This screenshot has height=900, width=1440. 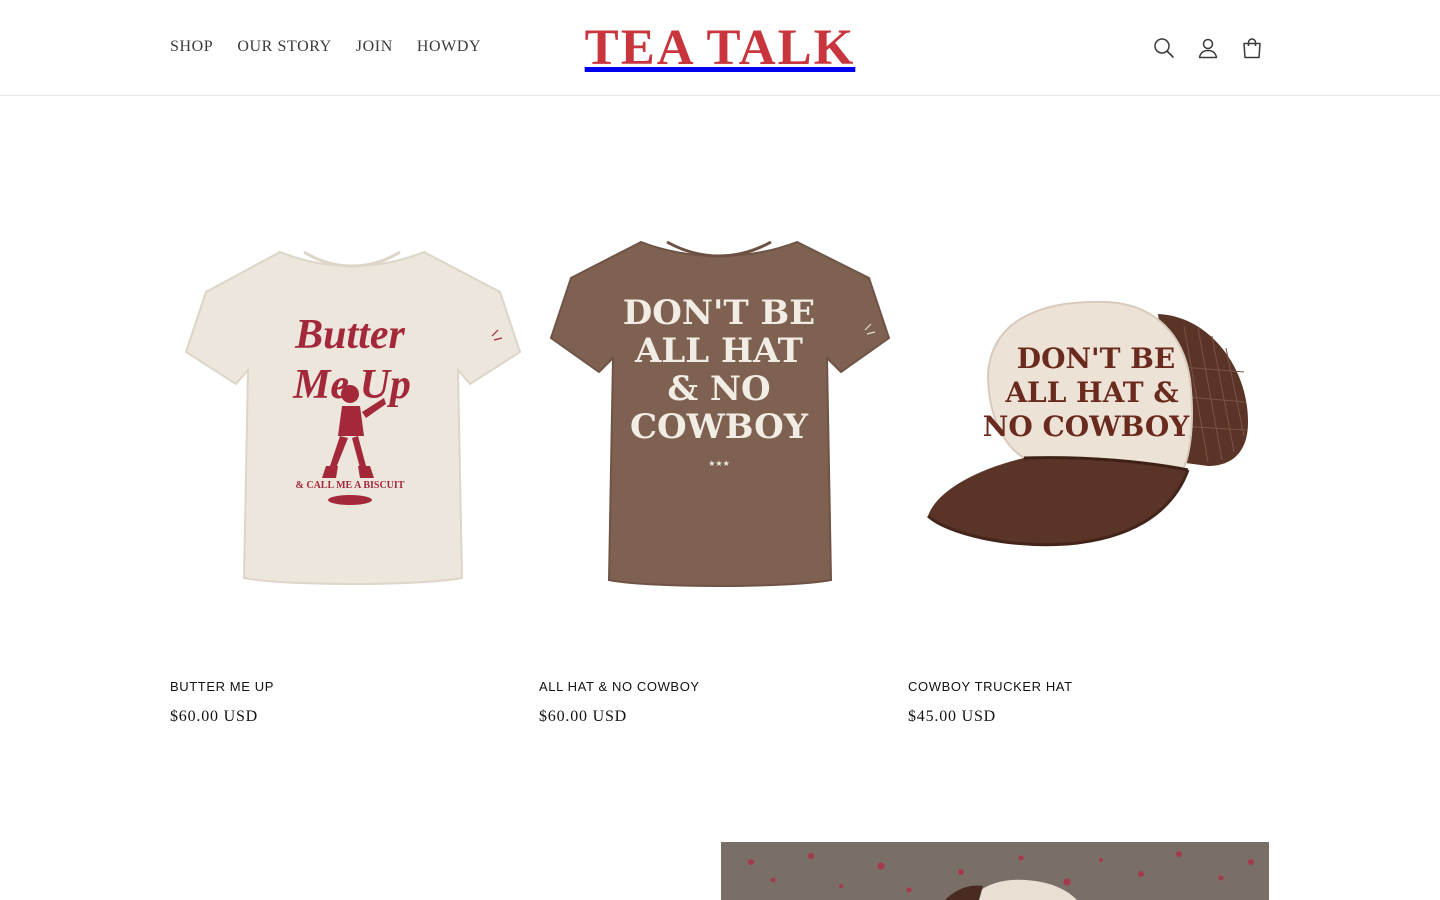 What do you see at coordinates (719, 427) in the screenshot?
I see `print-line-4: COWBOY` at bounding box center [719, 427].